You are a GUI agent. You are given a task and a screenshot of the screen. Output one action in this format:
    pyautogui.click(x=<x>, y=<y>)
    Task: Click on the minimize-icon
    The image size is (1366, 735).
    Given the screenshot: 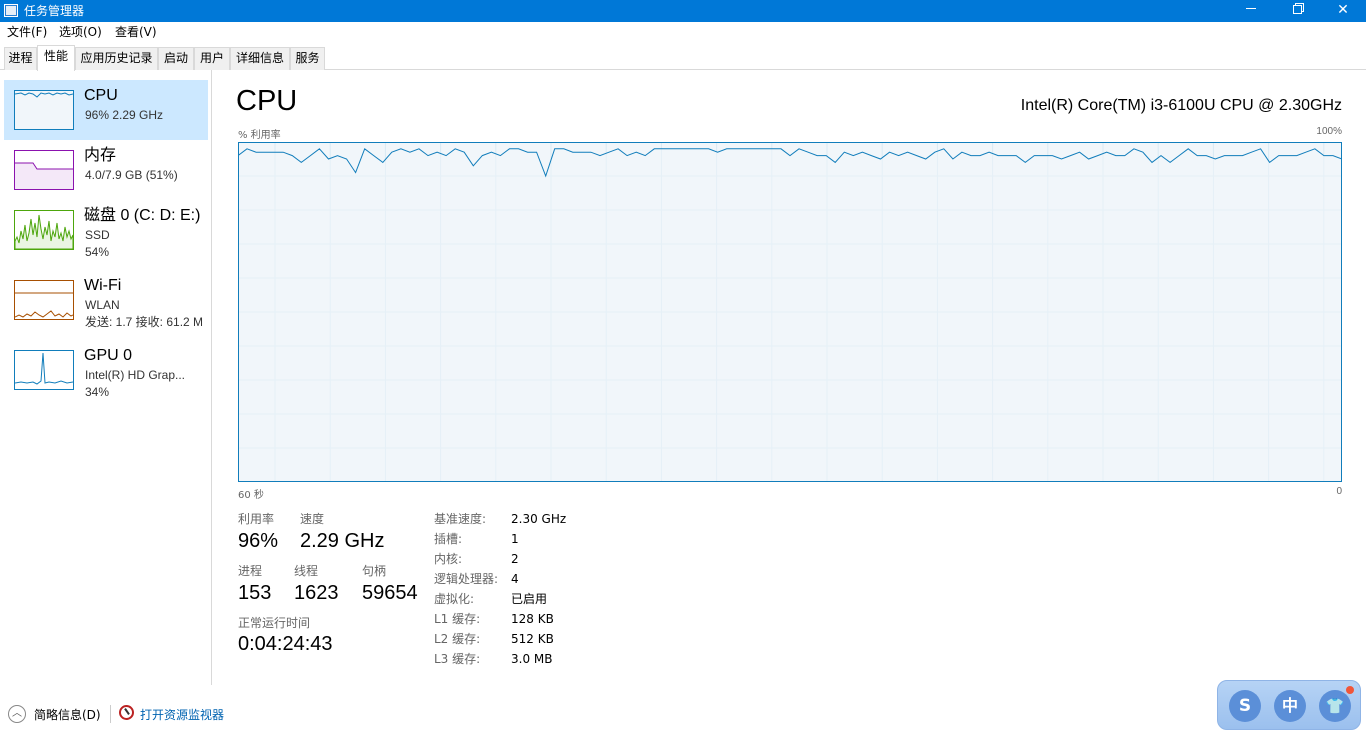 What is the action you would take?
    pyautogui.click(x=1251, y=9)
    